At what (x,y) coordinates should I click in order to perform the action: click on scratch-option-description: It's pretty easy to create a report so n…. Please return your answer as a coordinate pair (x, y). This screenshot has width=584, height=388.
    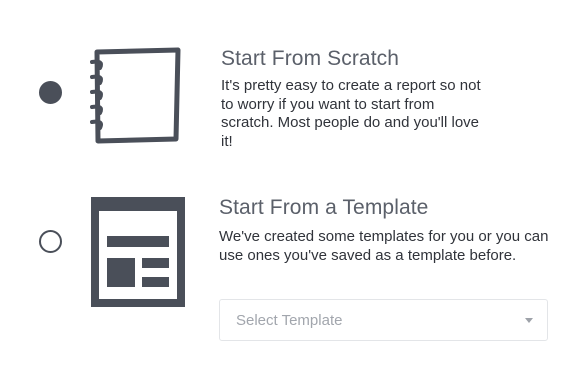
    Looking at the image, I should click on (351, 113).